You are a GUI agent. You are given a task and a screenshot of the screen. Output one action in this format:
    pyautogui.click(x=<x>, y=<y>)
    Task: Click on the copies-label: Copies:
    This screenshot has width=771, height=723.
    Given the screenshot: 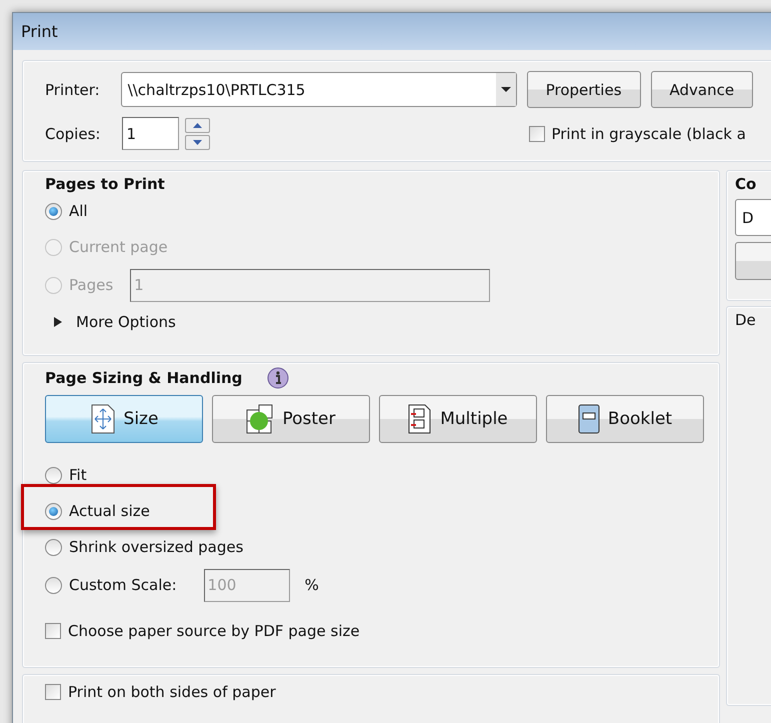 What is the action you would take?
    pyautogui.click(x=72, y=133)
    